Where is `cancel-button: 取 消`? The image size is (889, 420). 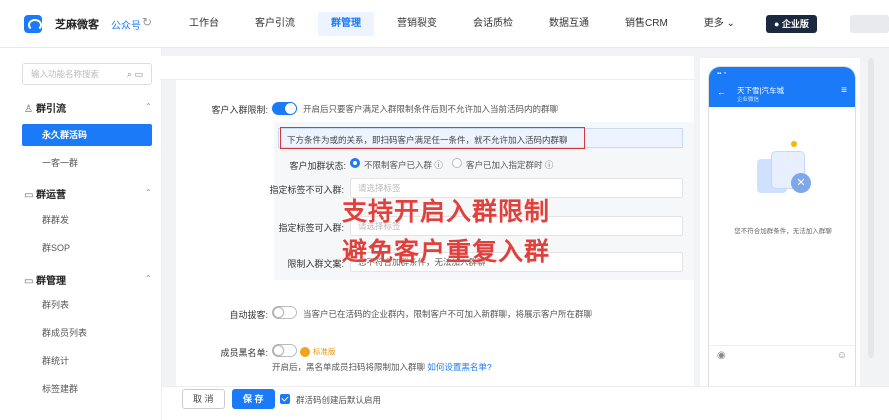 cancel-button: 取 消 is located at coordinates (203, 399).